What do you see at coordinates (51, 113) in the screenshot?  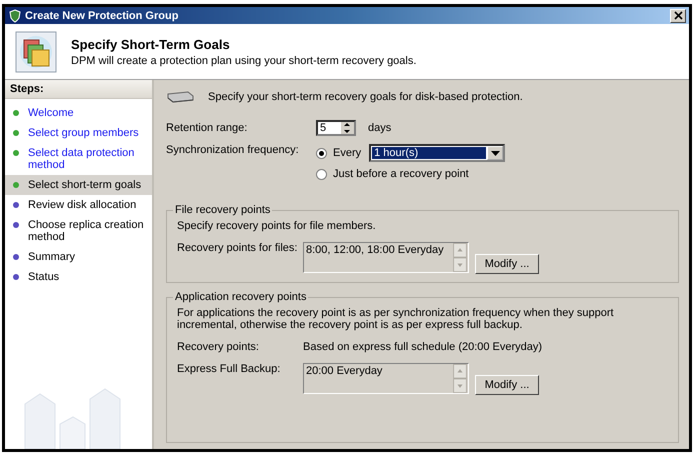 I see `step-label: Welcome` at bounding box center [51, 113].